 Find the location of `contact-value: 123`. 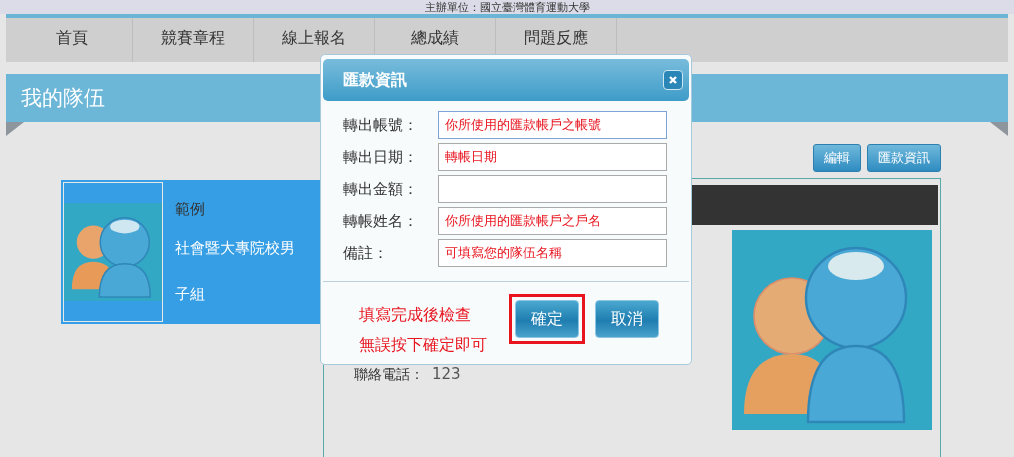

contact-value: 123 is located at coordinates (446, 374).